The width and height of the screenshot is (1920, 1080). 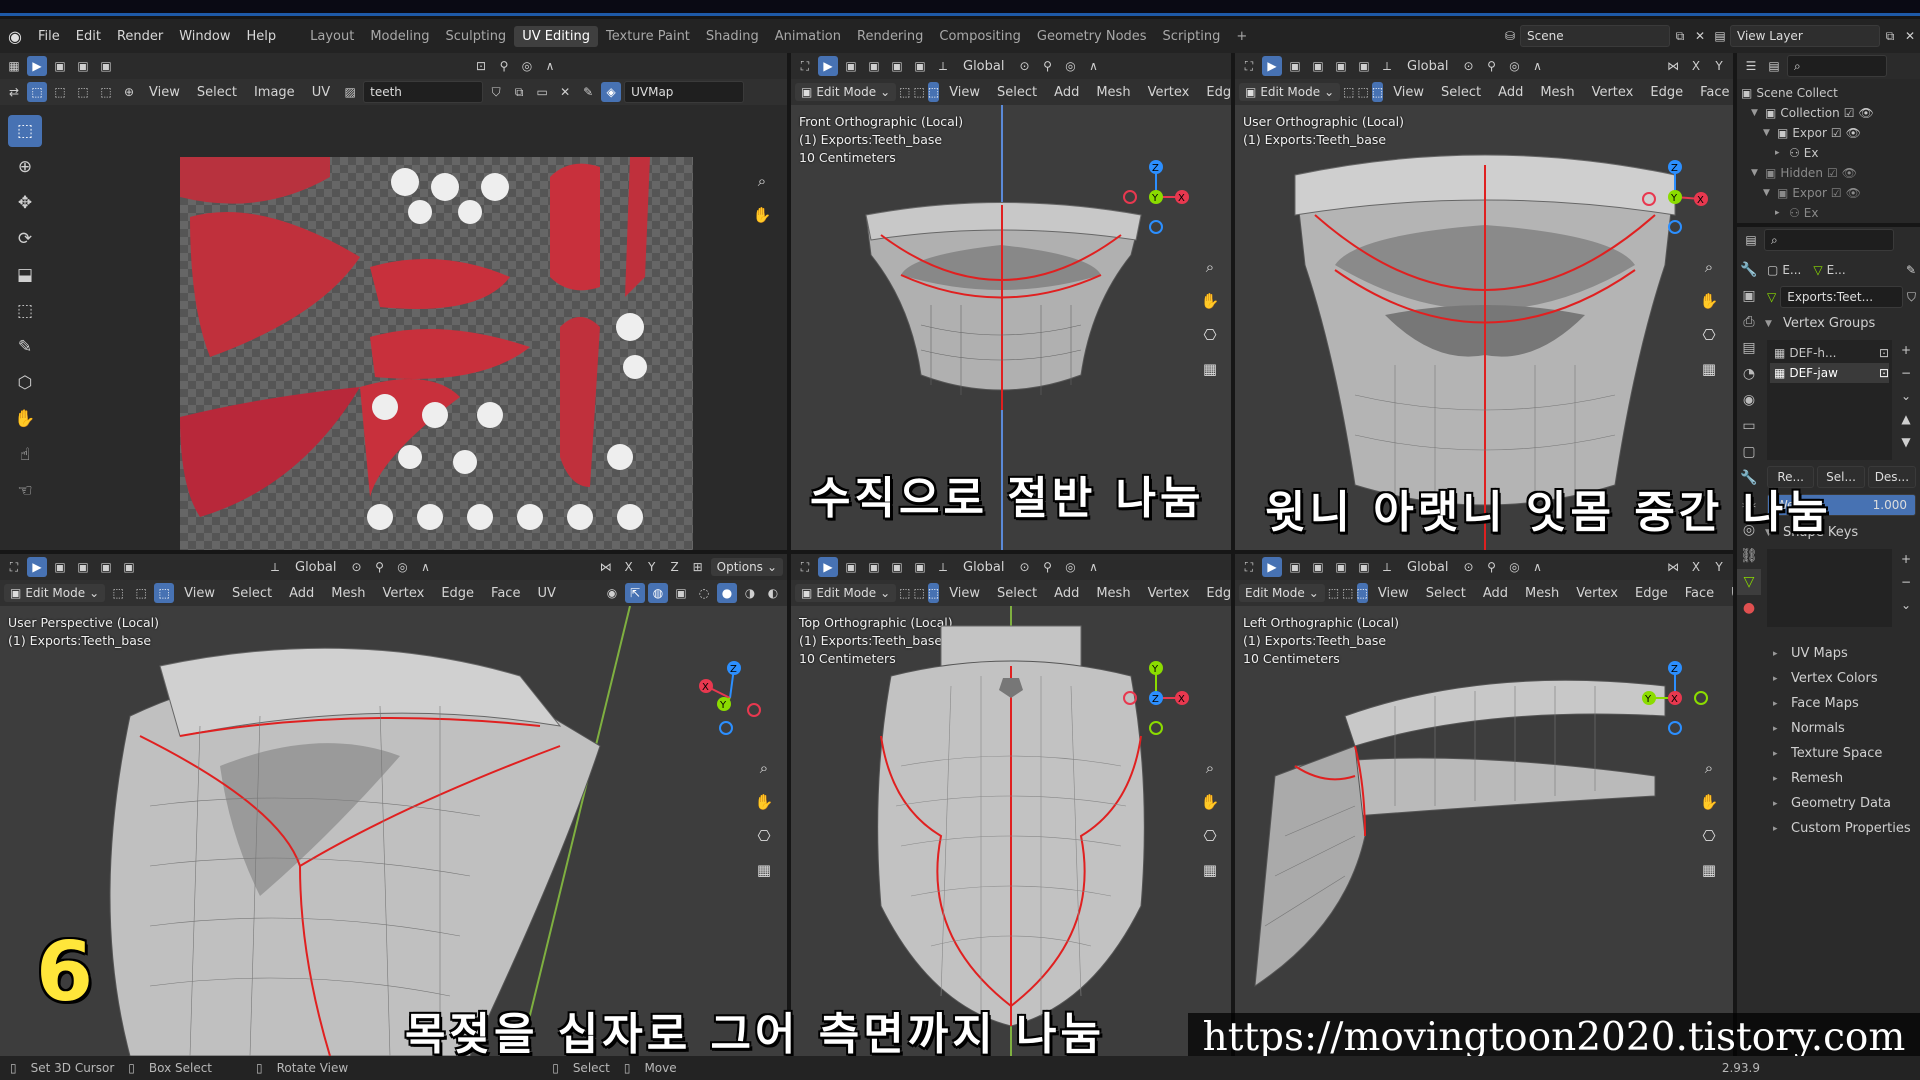 What do you see at coordinates (588, 92) in the screenshot?
I see `pin-icon: ✎` at bounding box center [588, 92].